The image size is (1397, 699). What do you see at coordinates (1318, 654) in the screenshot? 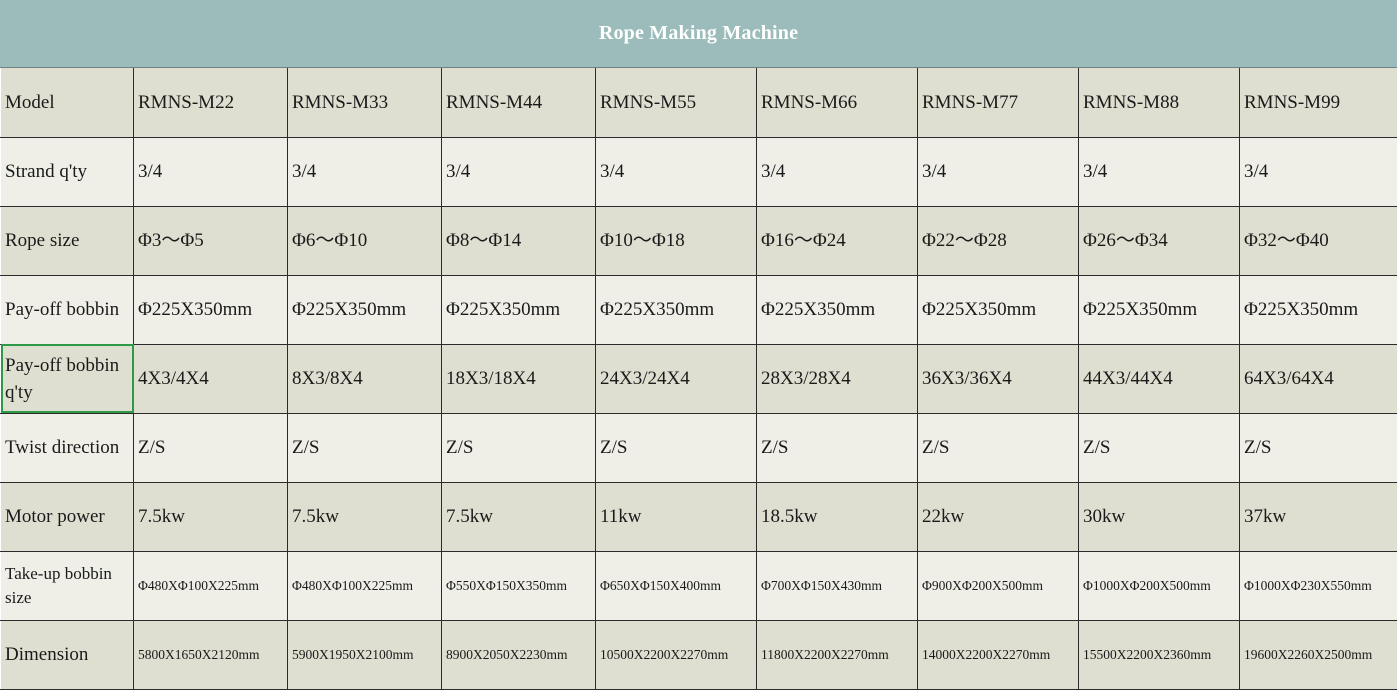
I see `table-cell: 19600X2260X2500mm` at bounding box center [1318, 654].